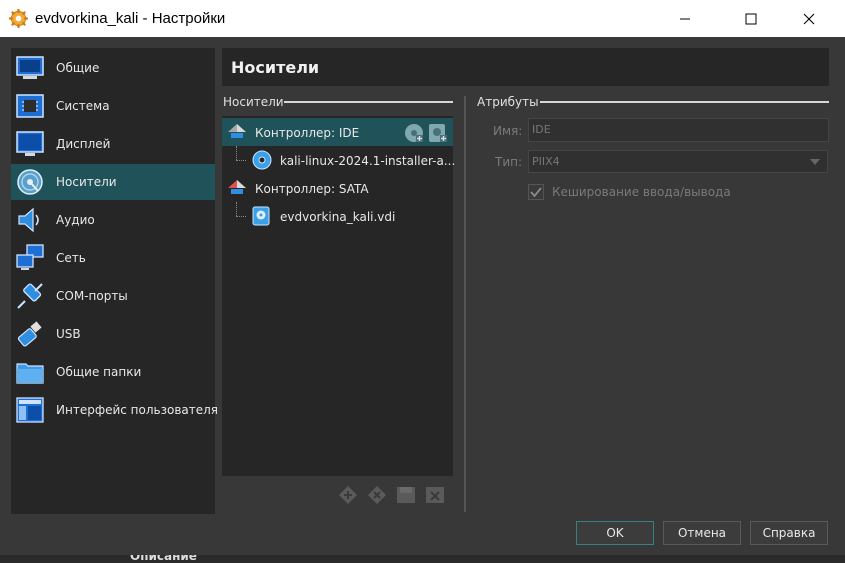 The height and width of the screenshot is (563, 845). What do you see at coordinates (86, 182) in the screenshot?
I see `sidebar-item-label: Носители` at bounding box center [86, 182].